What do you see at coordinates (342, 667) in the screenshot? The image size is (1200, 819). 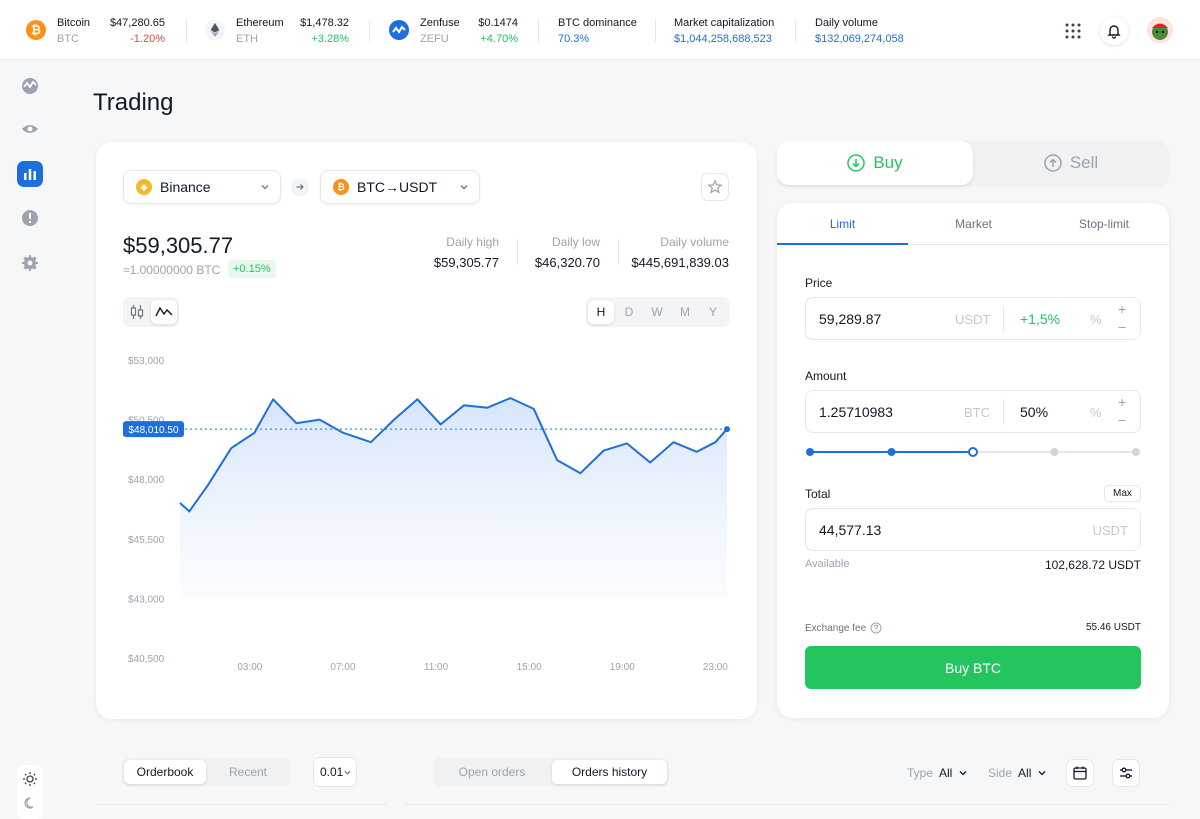 I see `x-axis-tick-label: 07:00` at bounding box center [342, 667].